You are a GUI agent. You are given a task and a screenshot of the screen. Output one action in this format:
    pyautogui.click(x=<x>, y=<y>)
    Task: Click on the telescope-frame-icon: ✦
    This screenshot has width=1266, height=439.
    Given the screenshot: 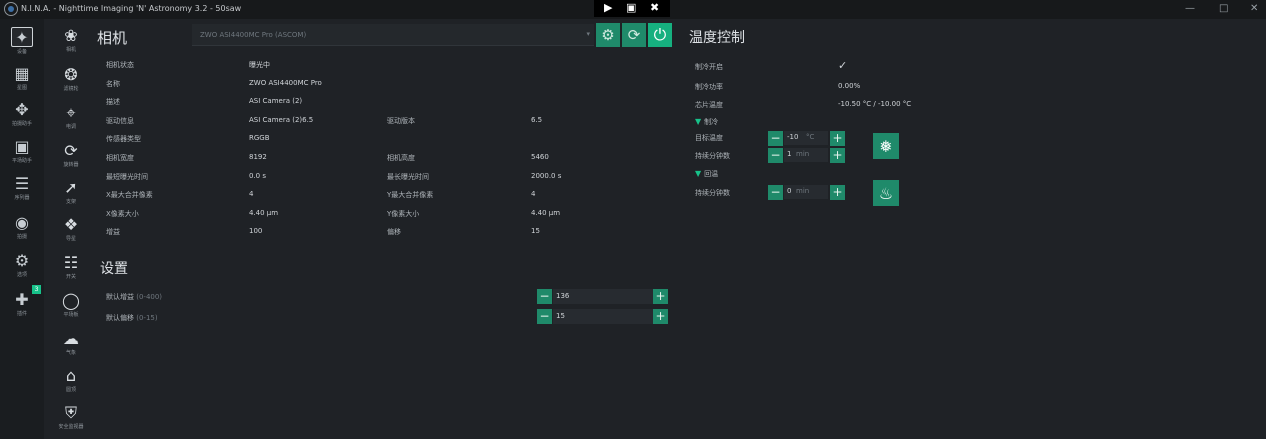 What is the action you would take?
    pyautogui.click(x=22, y=37)
    